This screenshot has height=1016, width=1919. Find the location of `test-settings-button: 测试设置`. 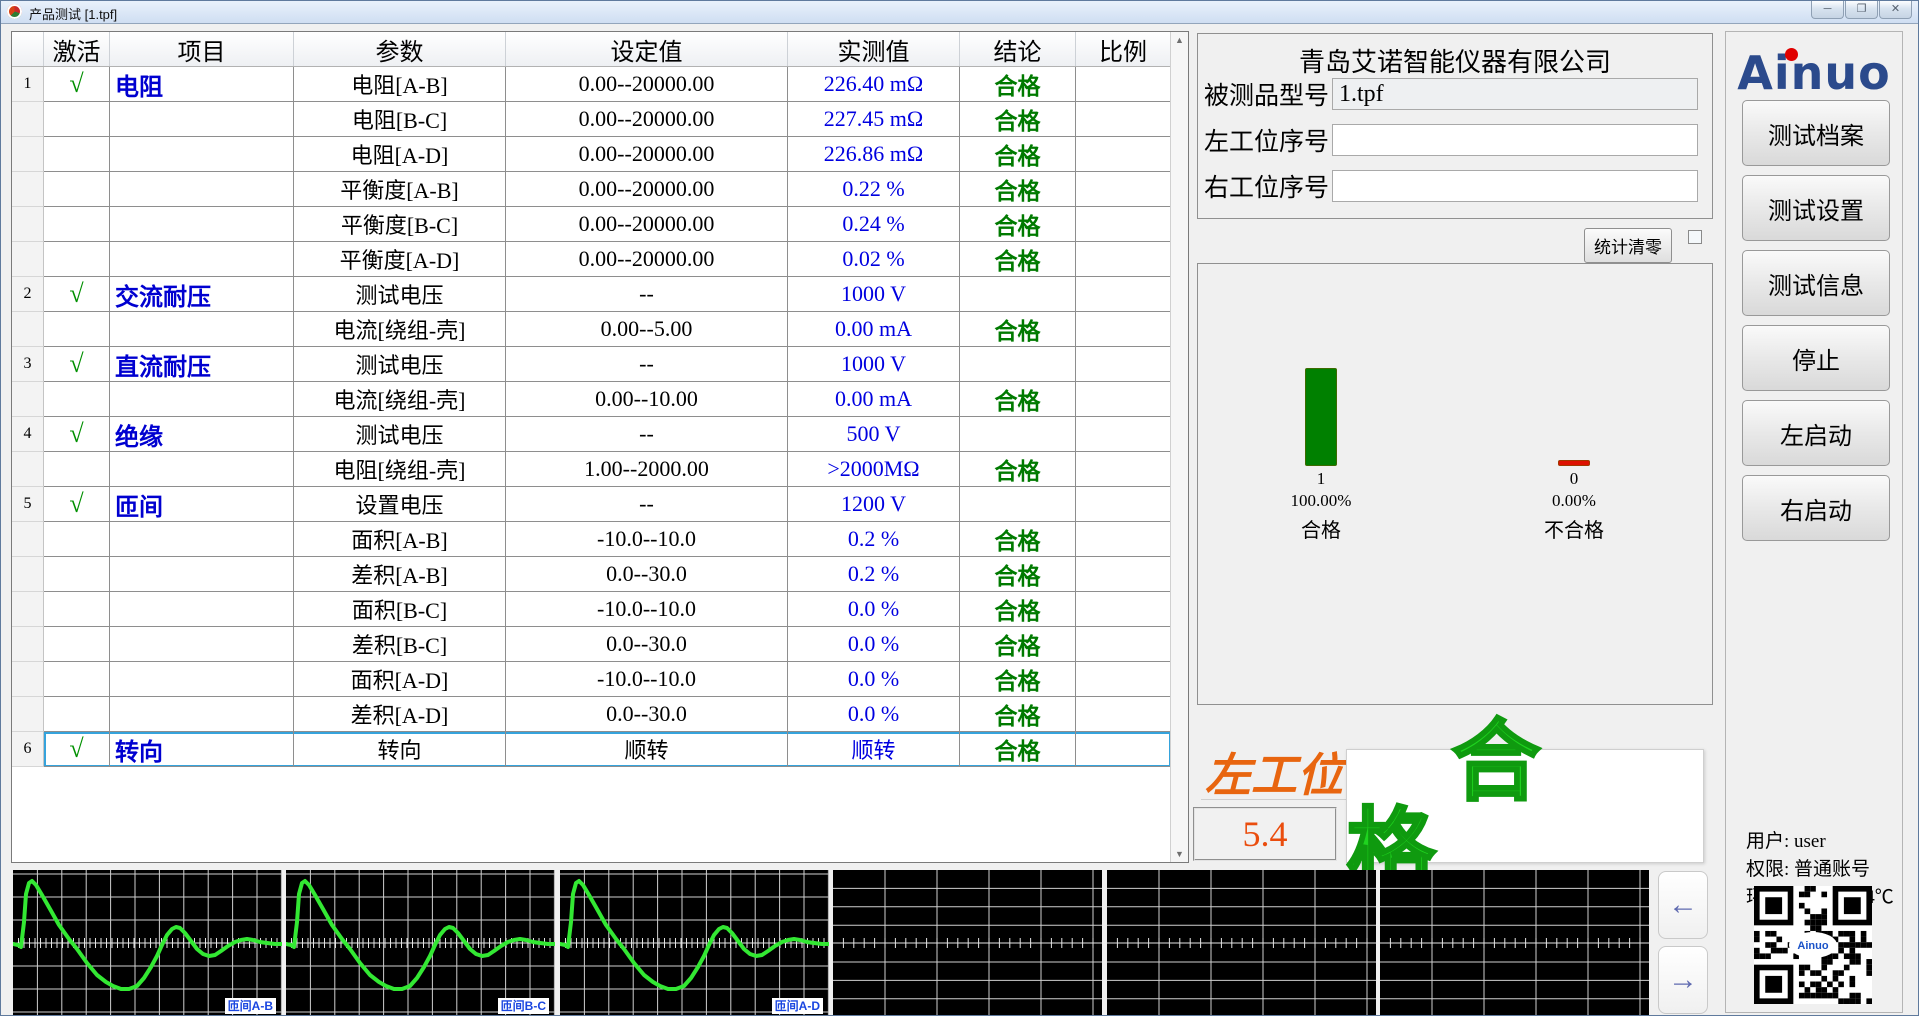

test-settings-button: 测试设置 is located at coordinates (1816, 208).